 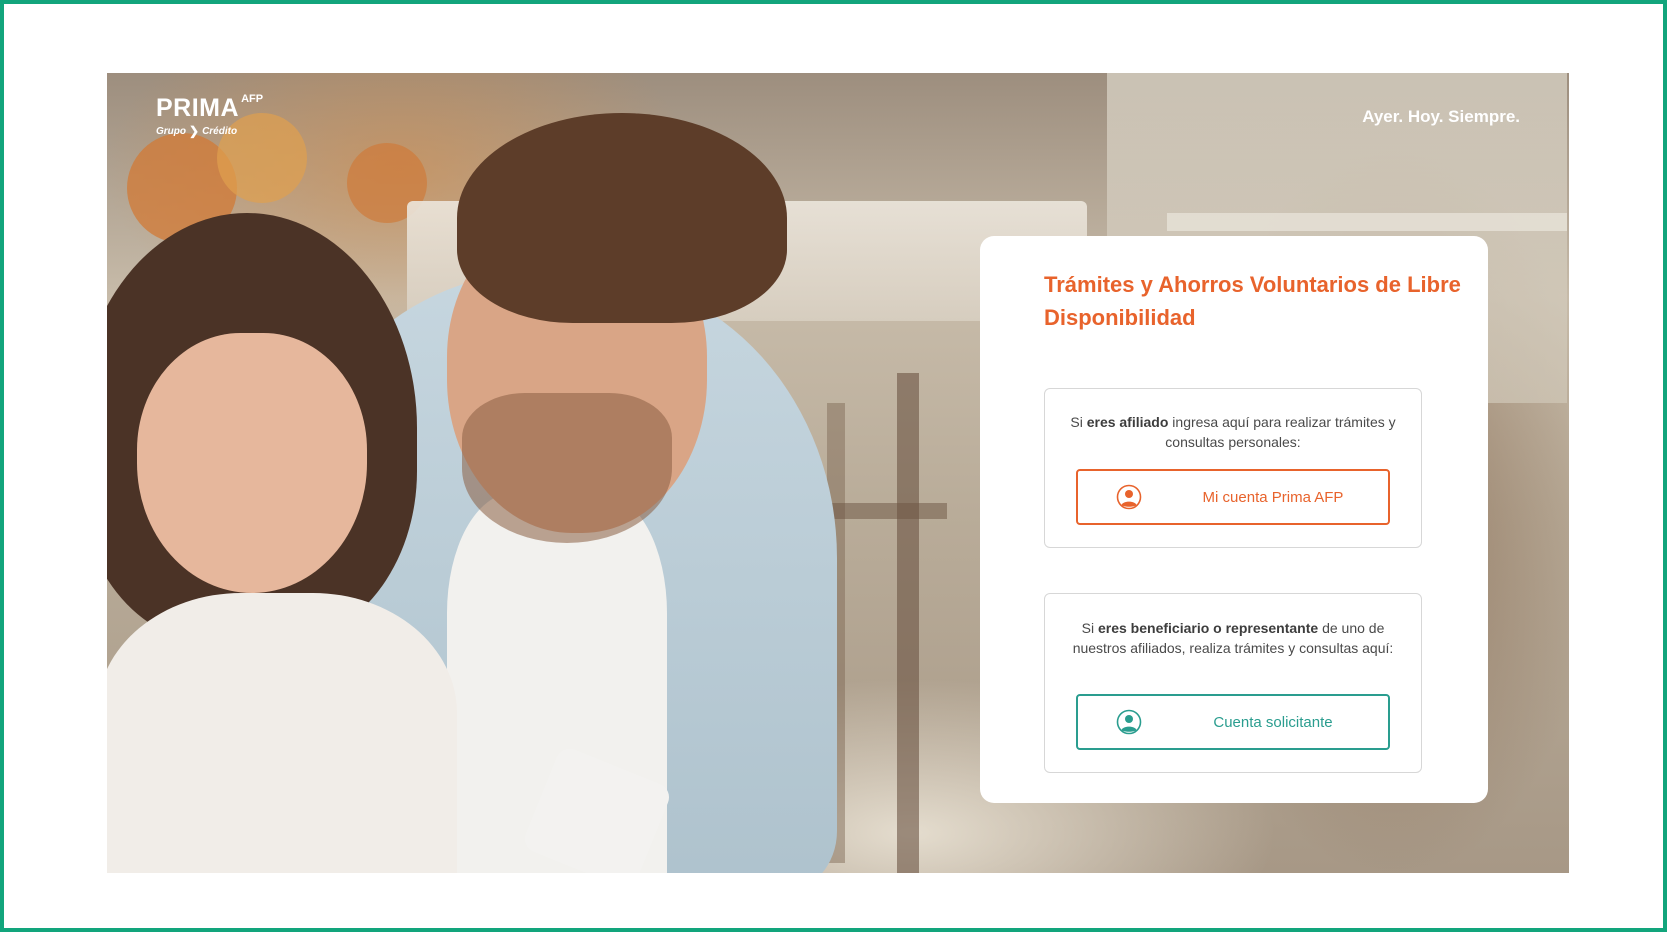 I want to click on tagline: Ayer. Hoy. Siempre., so click(x=1441, y=116).